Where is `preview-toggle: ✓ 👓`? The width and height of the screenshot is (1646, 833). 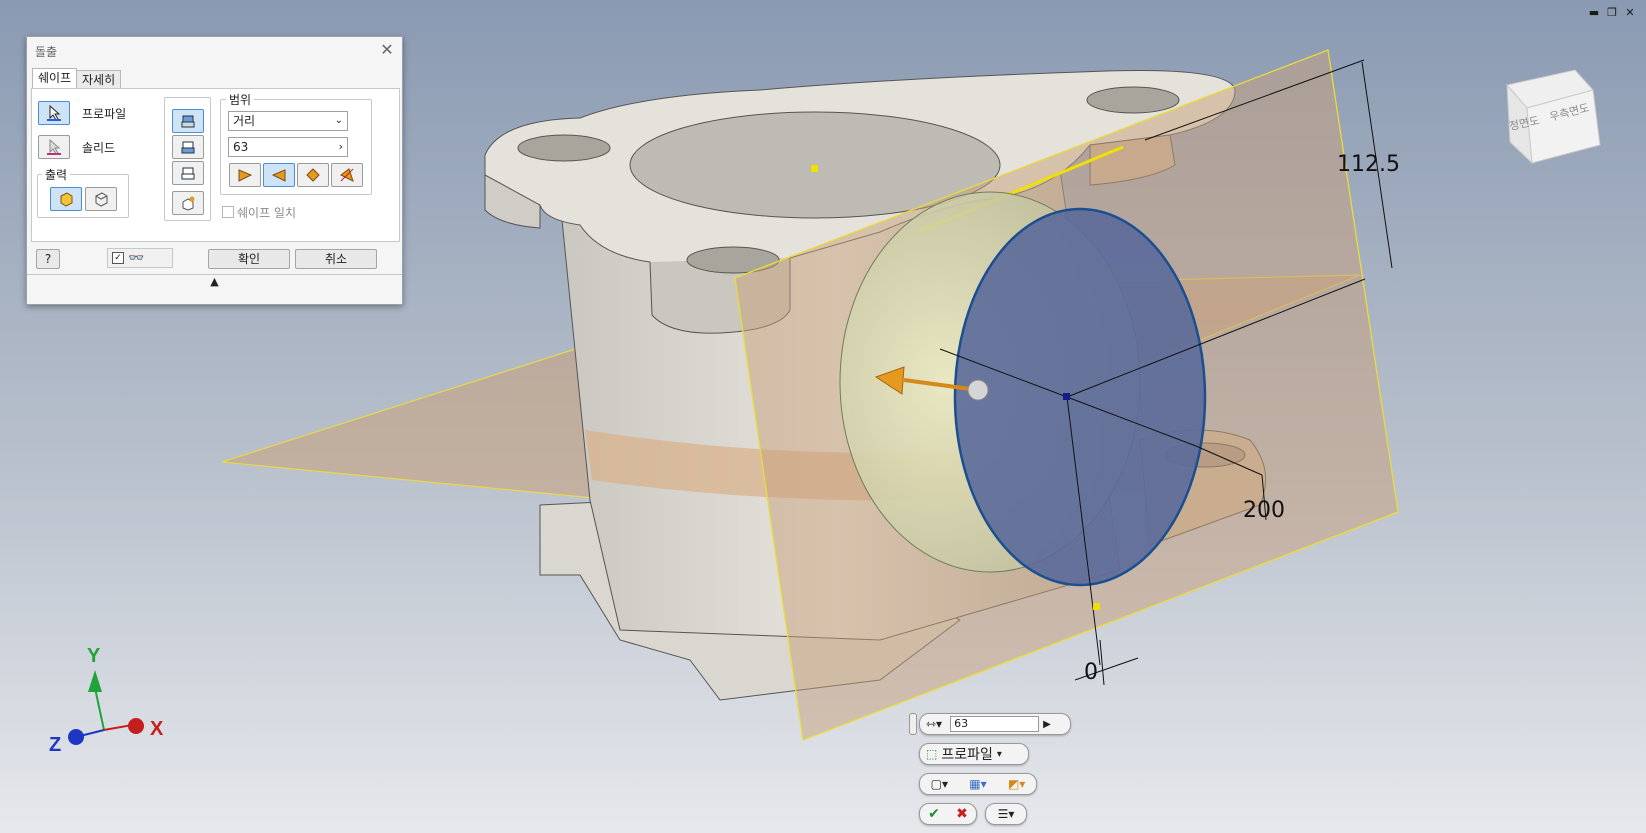
preview-toggle: ✓ 👓 is located at coordinates (140, 258).